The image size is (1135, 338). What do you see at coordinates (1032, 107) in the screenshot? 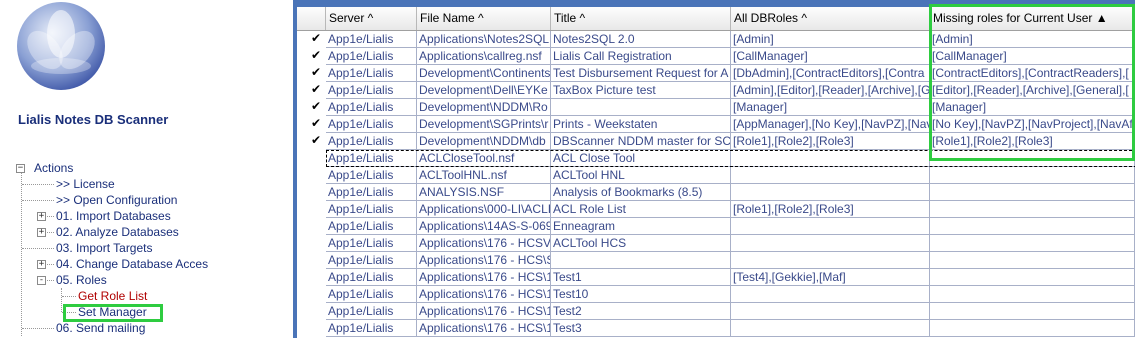
I see `missing-roles-cell: [Manager]` at bounding box center [1032, 107].